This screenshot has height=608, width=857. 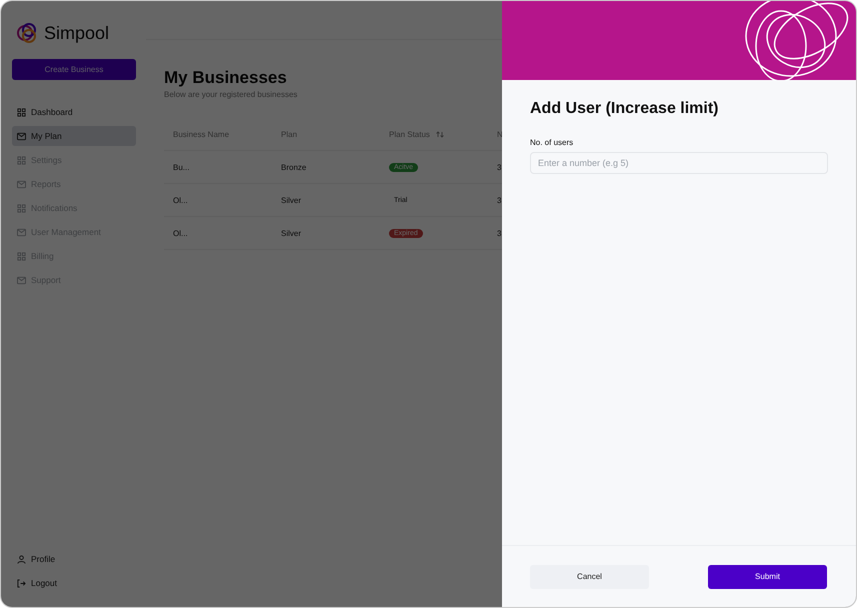 I want to click on sort-icon, so click(x=440, y=134).